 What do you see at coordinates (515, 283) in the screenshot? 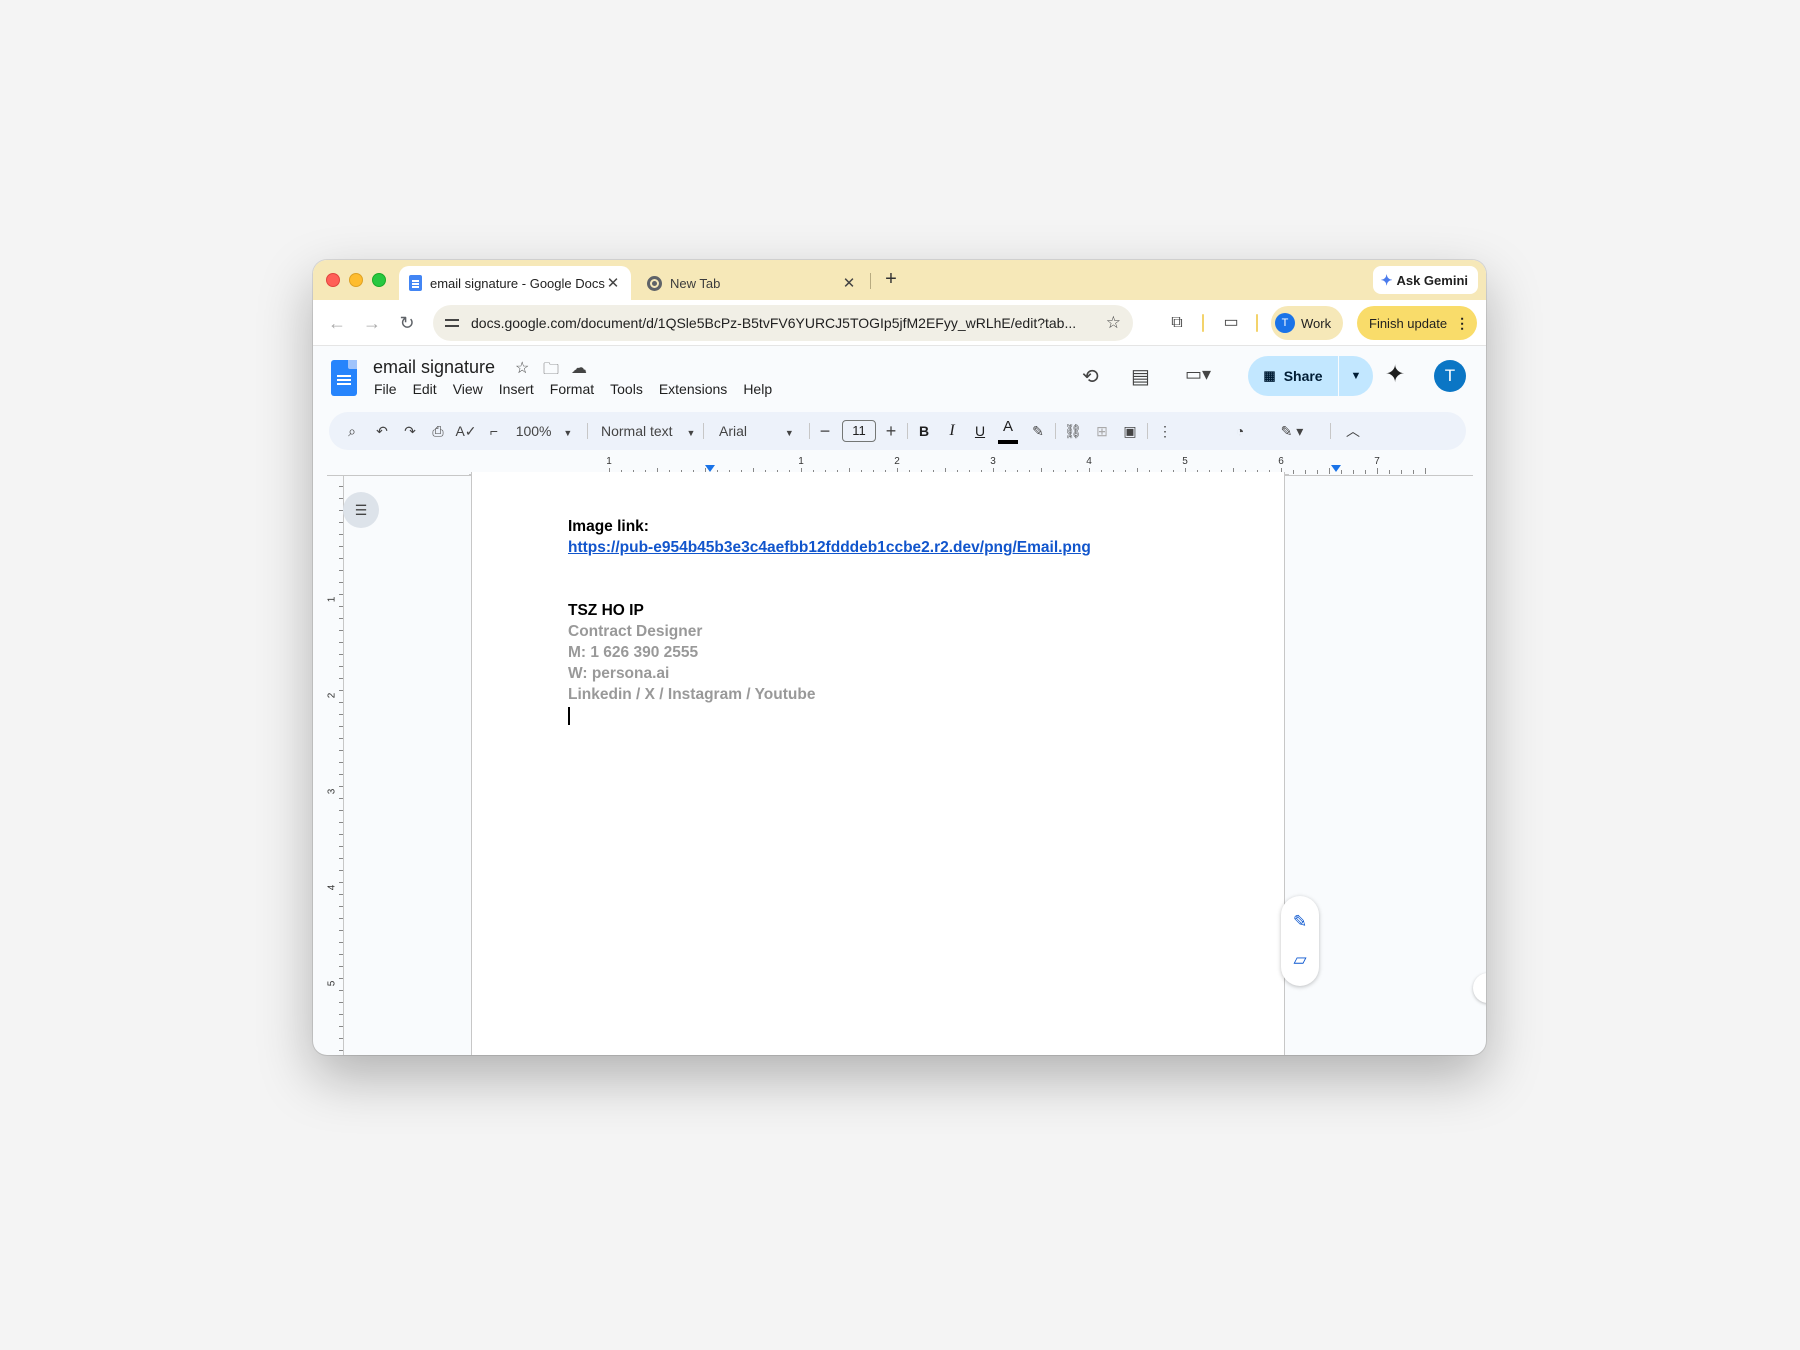
I see `tab-email-signature: email signature - Google Docs ✕` at bounding box center [515, 283].